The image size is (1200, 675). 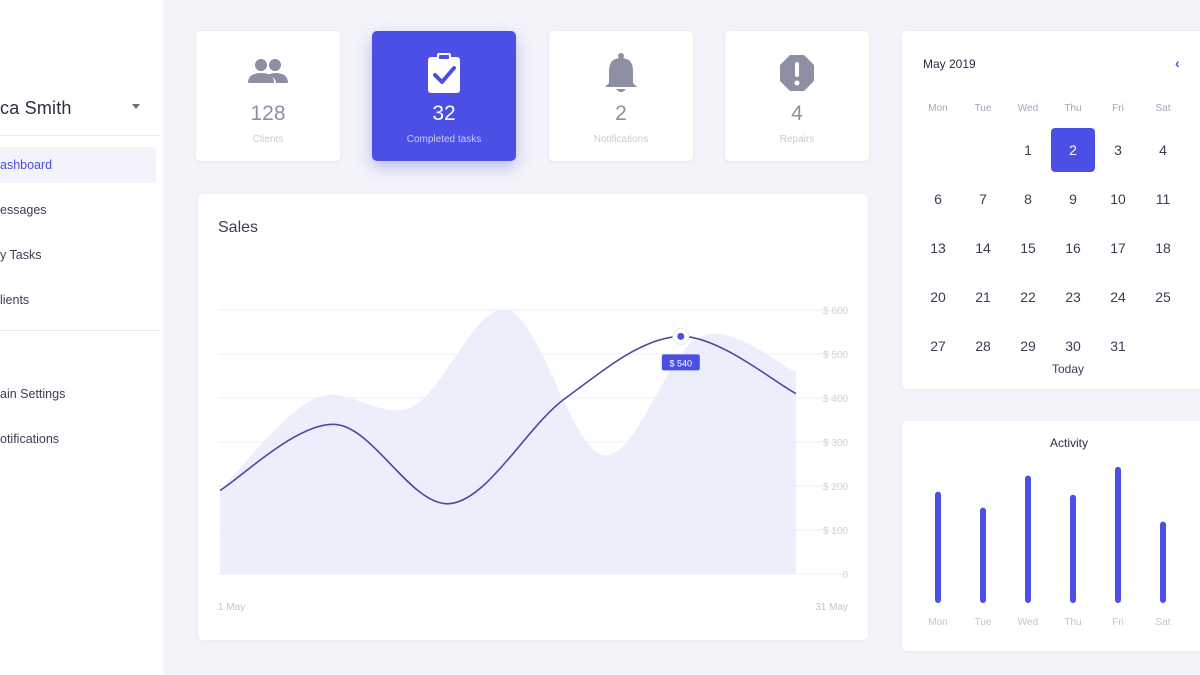 What do you see at coordinates (78, 255) in the screenshot?
I see `sidebar-item-my-tasks: y Tasks` at bounding box center [78, 255].